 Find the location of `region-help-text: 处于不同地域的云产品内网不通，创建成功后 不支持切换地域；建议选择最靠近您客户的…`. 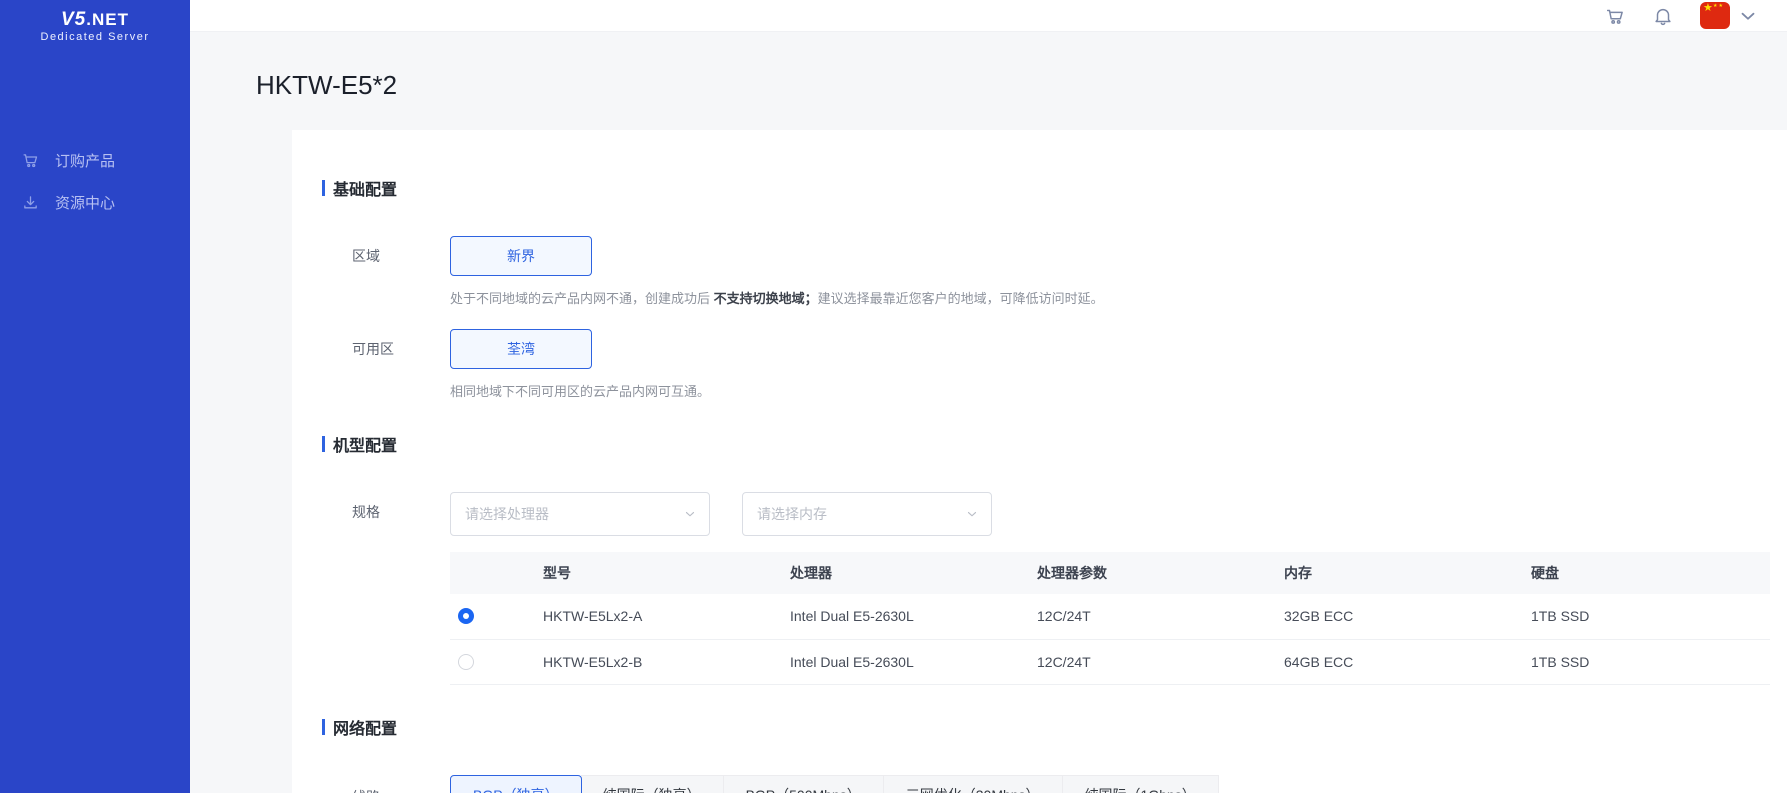

region-help-text: 处于不同地域的云产品内网不通，创建成功后 不支持切换地域；建议选择最靠近您客户的… is located at coordinates (1108, 297).